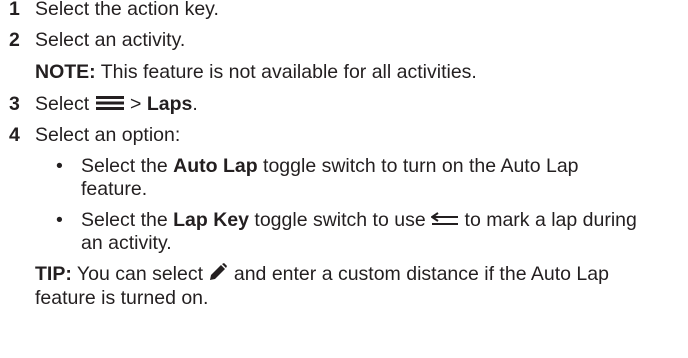  Describe the element at coordinates (344, 12) in the screenshot. I see `step-1: 1 Select the action key.` at that location.